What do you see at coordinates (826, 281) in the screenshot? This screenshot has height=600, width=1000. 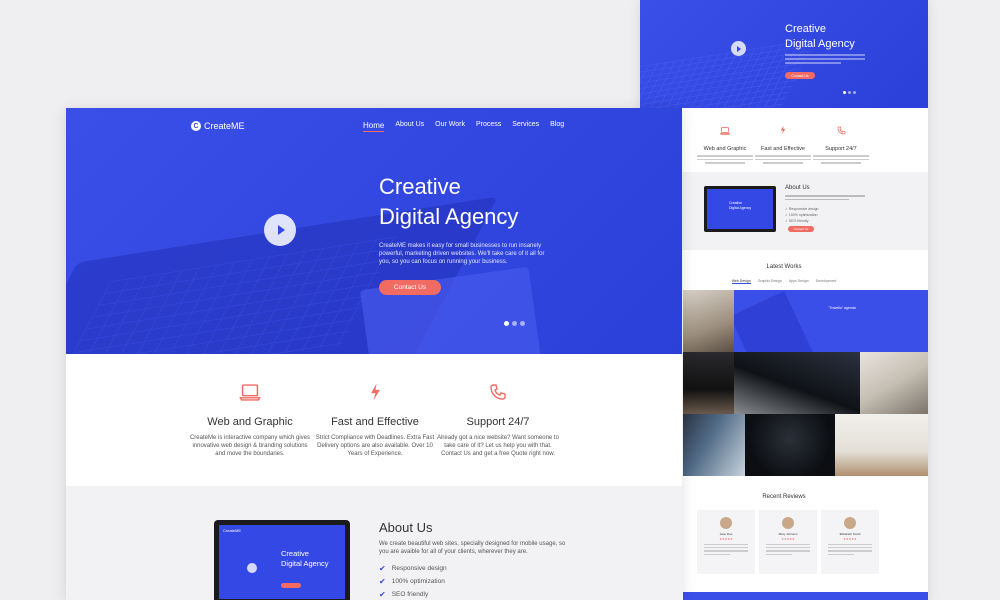 I see `filter-development: Development` at bounding box center [826, 281].